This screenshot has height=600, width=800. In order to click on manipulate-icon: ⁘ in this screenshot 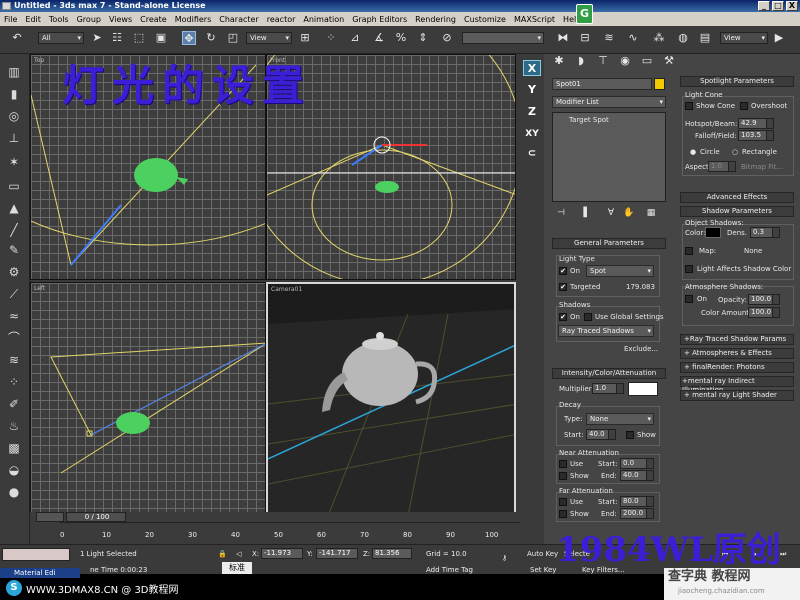, I will do `click(331, 38)`.